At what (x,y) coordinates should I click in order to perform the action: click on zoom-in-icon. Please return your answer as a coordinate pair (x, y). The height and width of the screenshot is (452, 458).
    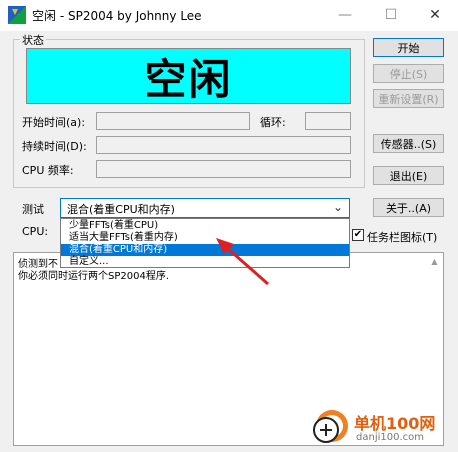
    Looking at the image, I should click on (326, 430).